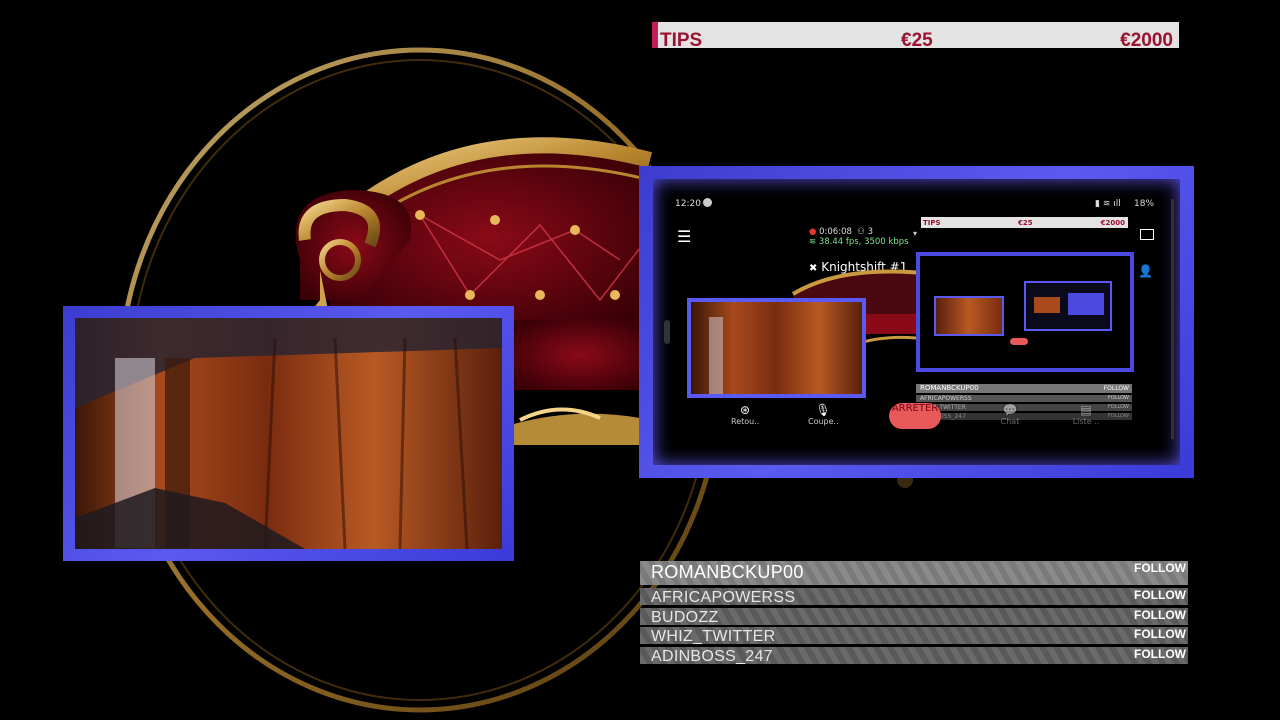 Image resolution: width=1280 pixels, height=720 pixels. I want to click on mini-webcam-feed, so click(776, 348).